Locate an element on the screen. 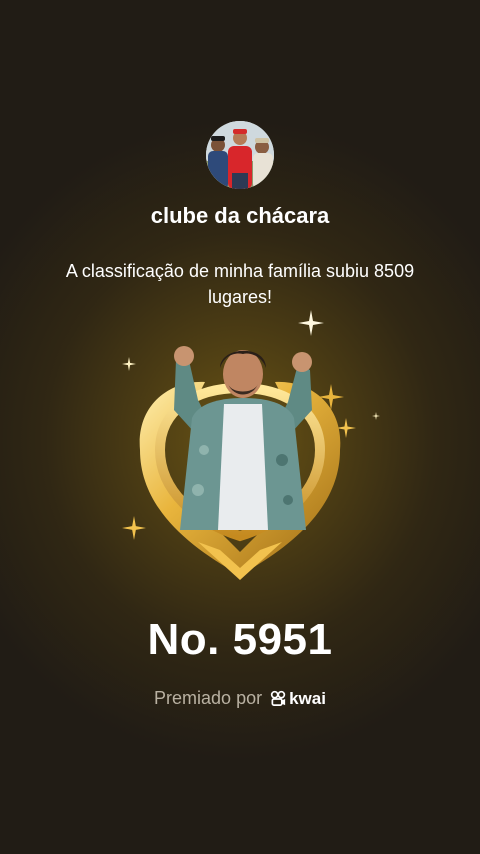 Image resolution: width=480 pixels, height=854 pixels. kwai-brand: kwai is located at coordinates (298, 699).